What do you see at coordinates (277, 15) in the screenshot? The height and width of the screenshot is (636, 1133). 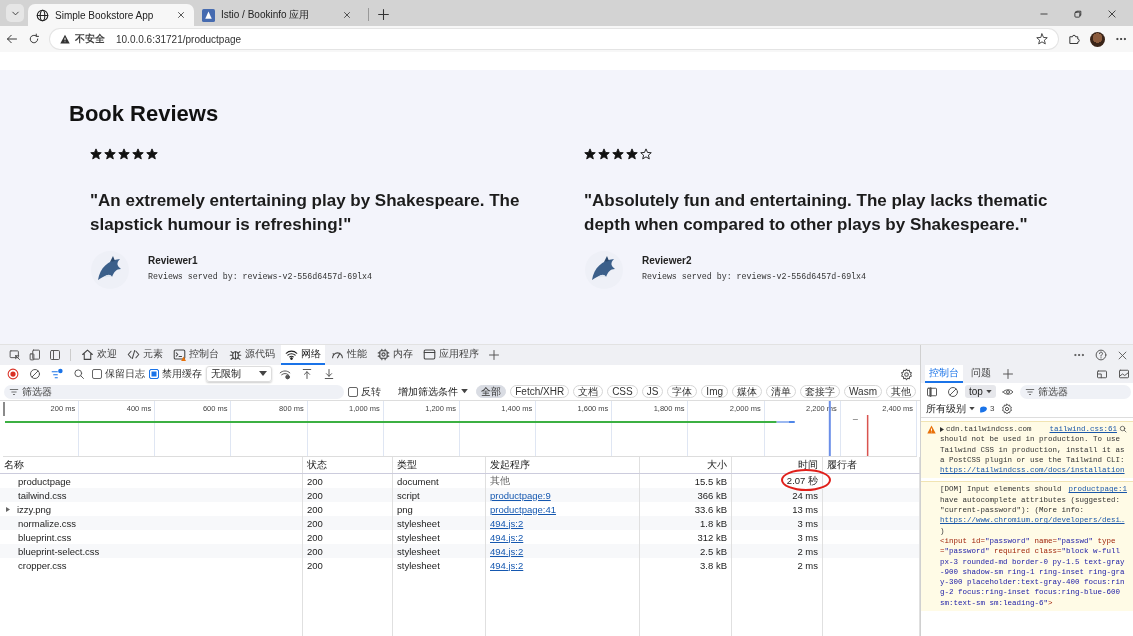 I see `browser-tab: Istio / Bookinfo 应用` at bounding box center [277, 15].